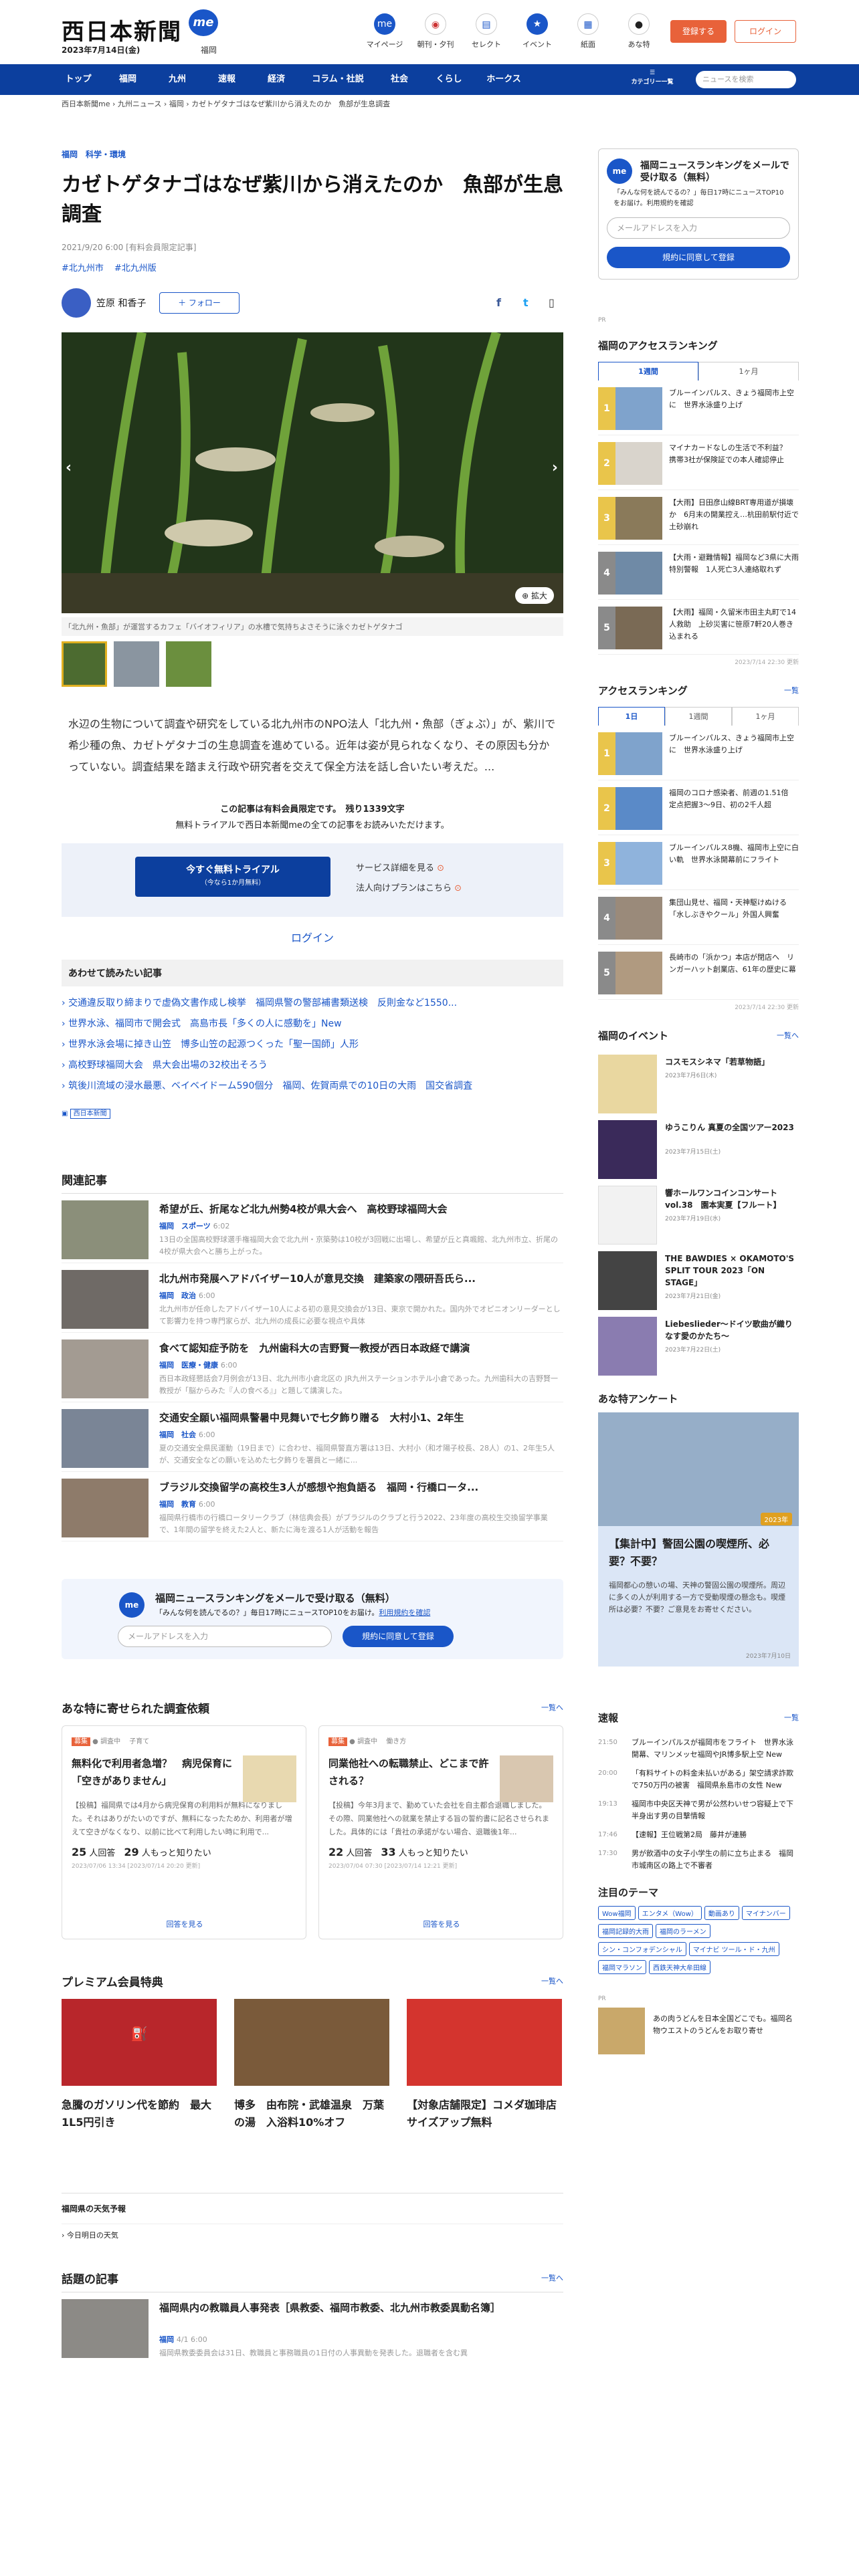 This screenshot has width=859, height=2576. Describe the element at coordinates (204, 22) in the screenshot. I see `me-logo-icon: me` at that location.